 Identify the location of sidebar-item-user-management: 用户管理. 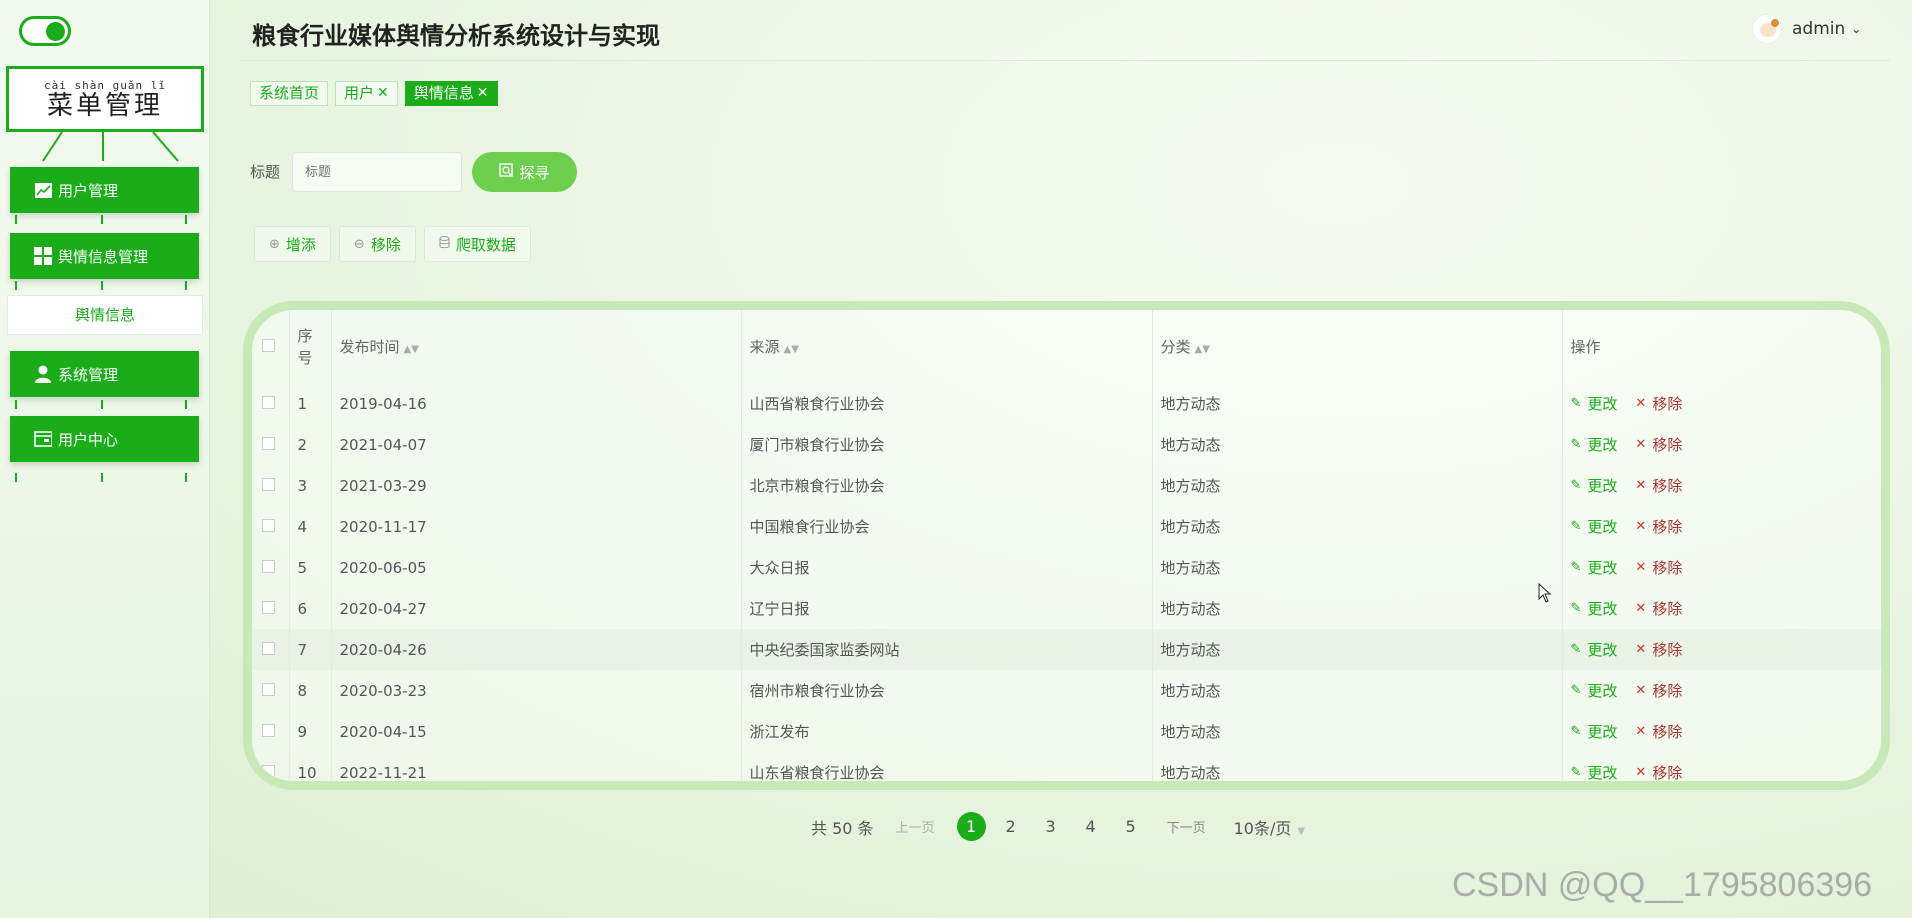
(104, 190).